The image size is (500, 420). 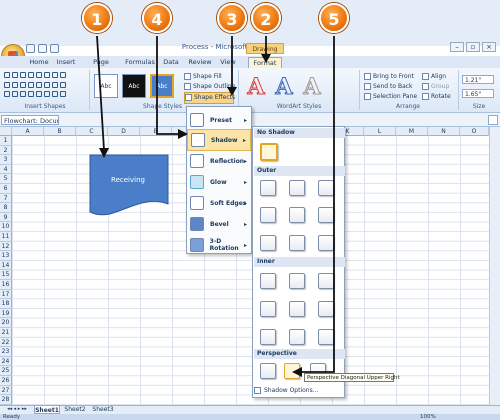 What do you see at coordinates (36, 86) in the screenshot?
I see `insert-shapes-gallery` at bounding box center [36, 86].